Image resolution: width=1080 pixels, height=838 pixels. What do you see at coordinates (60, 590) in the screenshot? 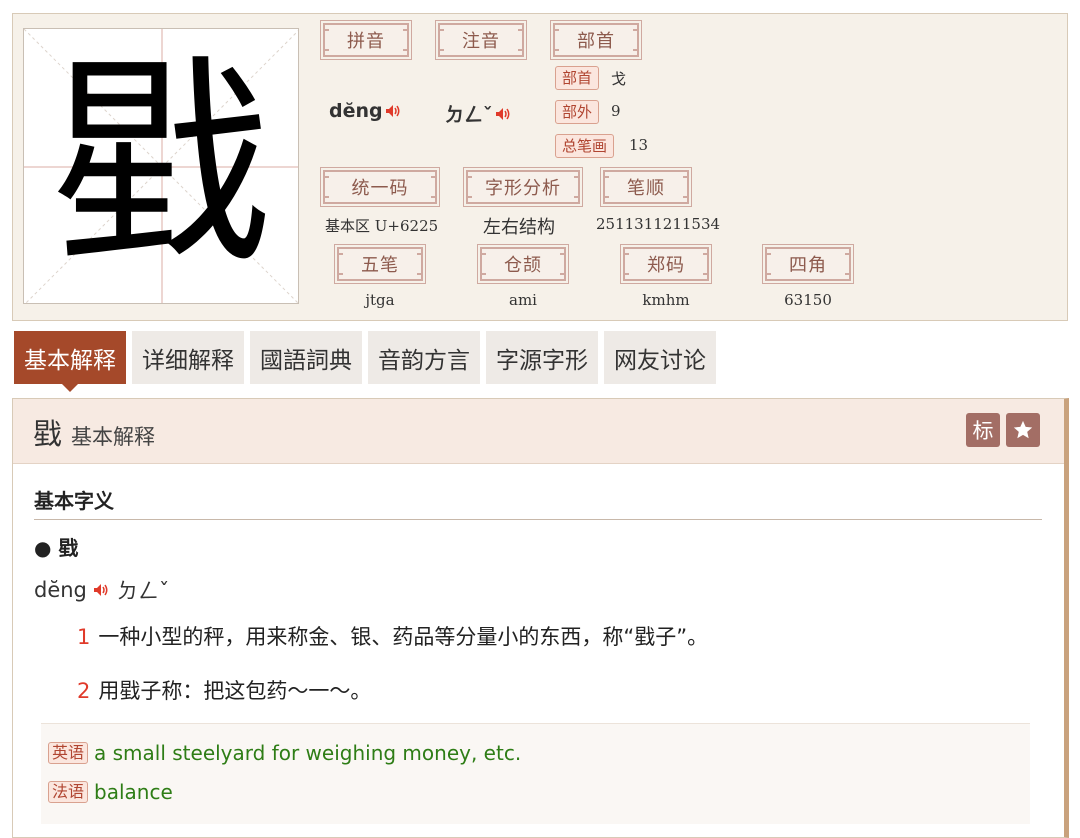
I see `entry-pinyin: dĕng` at bounding box center [60, 590].